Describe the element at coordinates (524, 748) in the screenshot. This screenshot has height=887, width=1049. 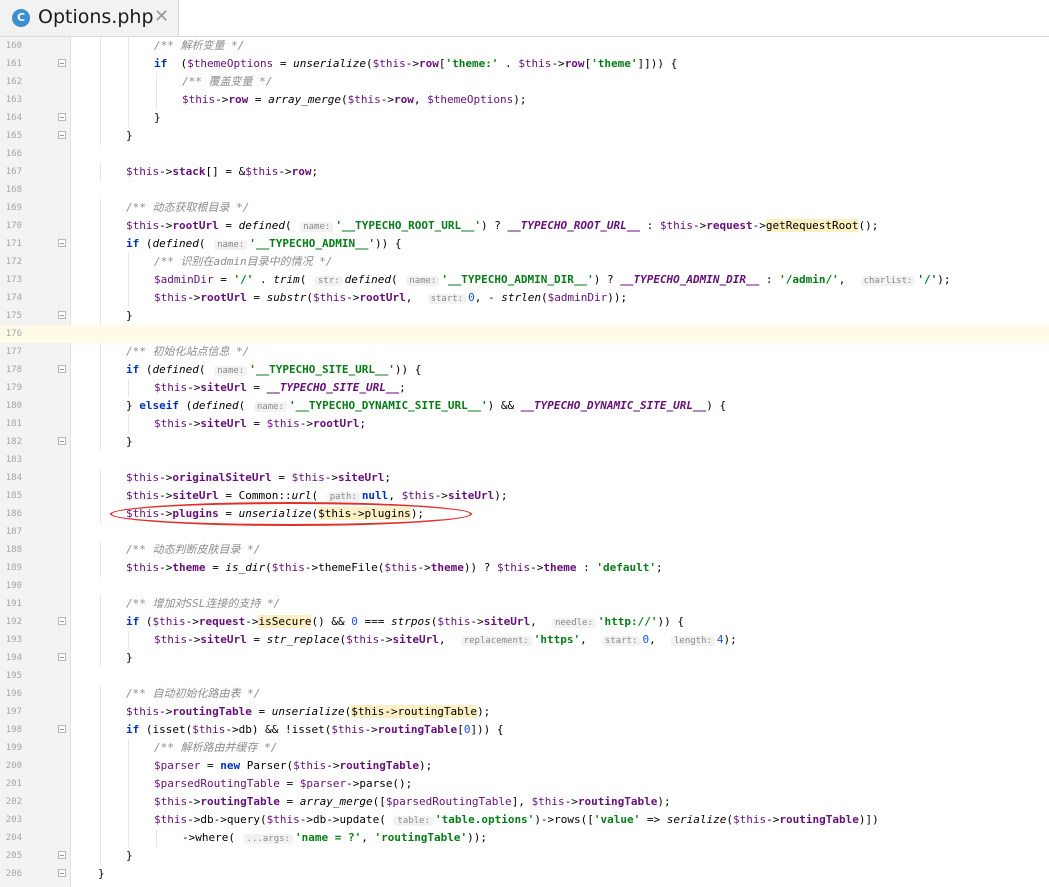
I see `code-line: 199 /** 解析路由并缓存 */` at that location.